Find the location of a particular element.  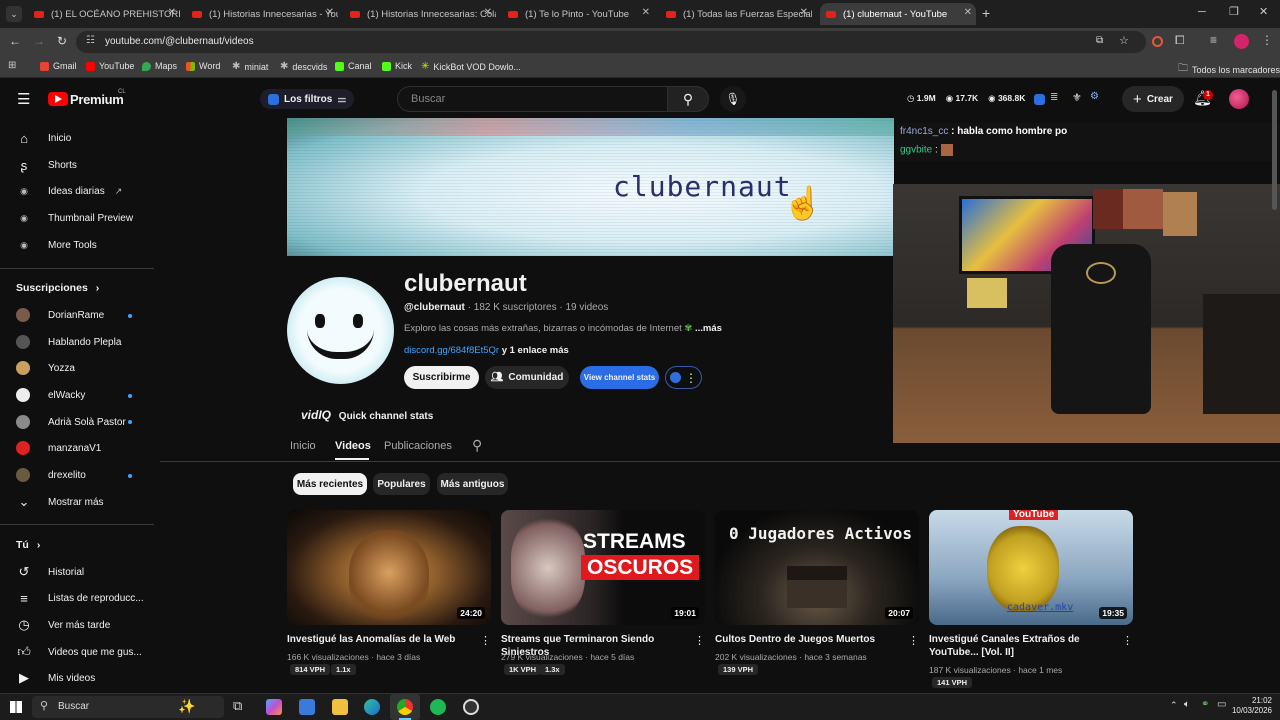

sidebar-item-ideas: ◉ Ideas diarias ↗ is located at coordinates (69, 191).